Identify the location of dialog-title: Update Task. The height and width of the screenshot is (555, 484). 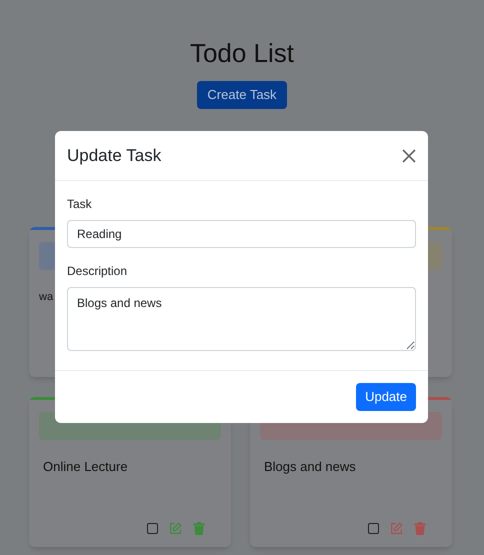
(114, 155).